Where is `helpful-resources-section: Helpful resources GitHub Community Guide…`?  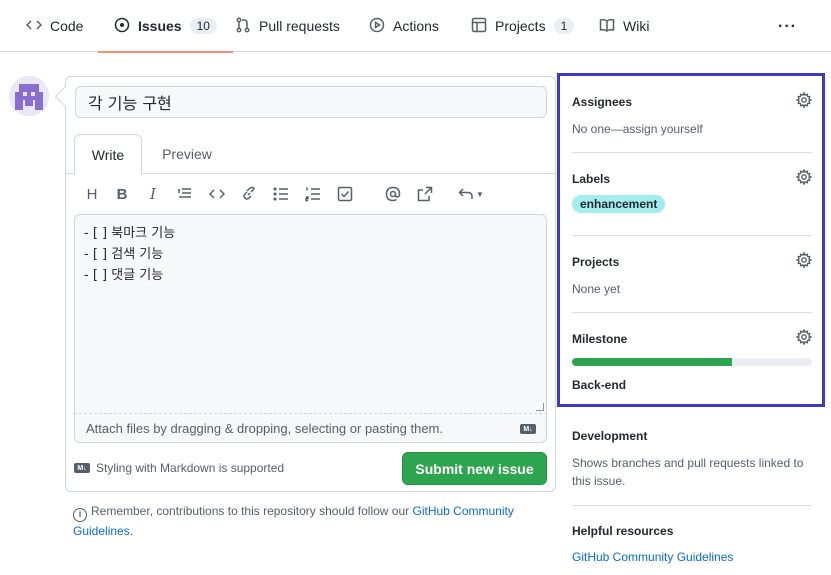 helpful-resources-section: Helpful resources GitHub Community Guide… is located at coordinates (692, 544).